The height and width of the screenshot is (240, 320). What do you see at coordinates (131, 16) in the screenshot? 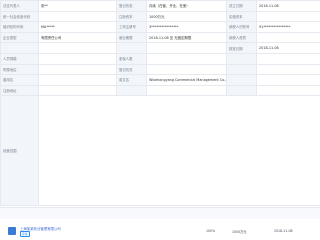
I see `field-label: 注册资本` at bounding box center [131, 16].